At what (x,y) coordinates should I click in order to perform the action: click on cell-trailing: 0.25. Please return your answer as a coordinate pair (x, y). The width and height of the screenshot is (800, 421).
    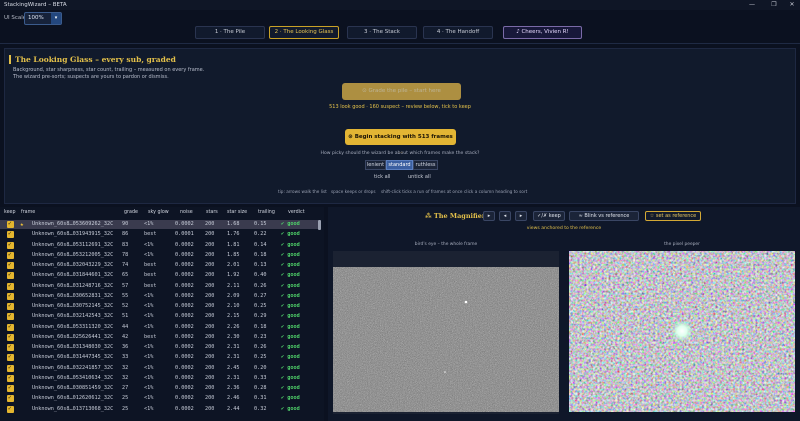
    Looking at the image, I should click on (260, 306).